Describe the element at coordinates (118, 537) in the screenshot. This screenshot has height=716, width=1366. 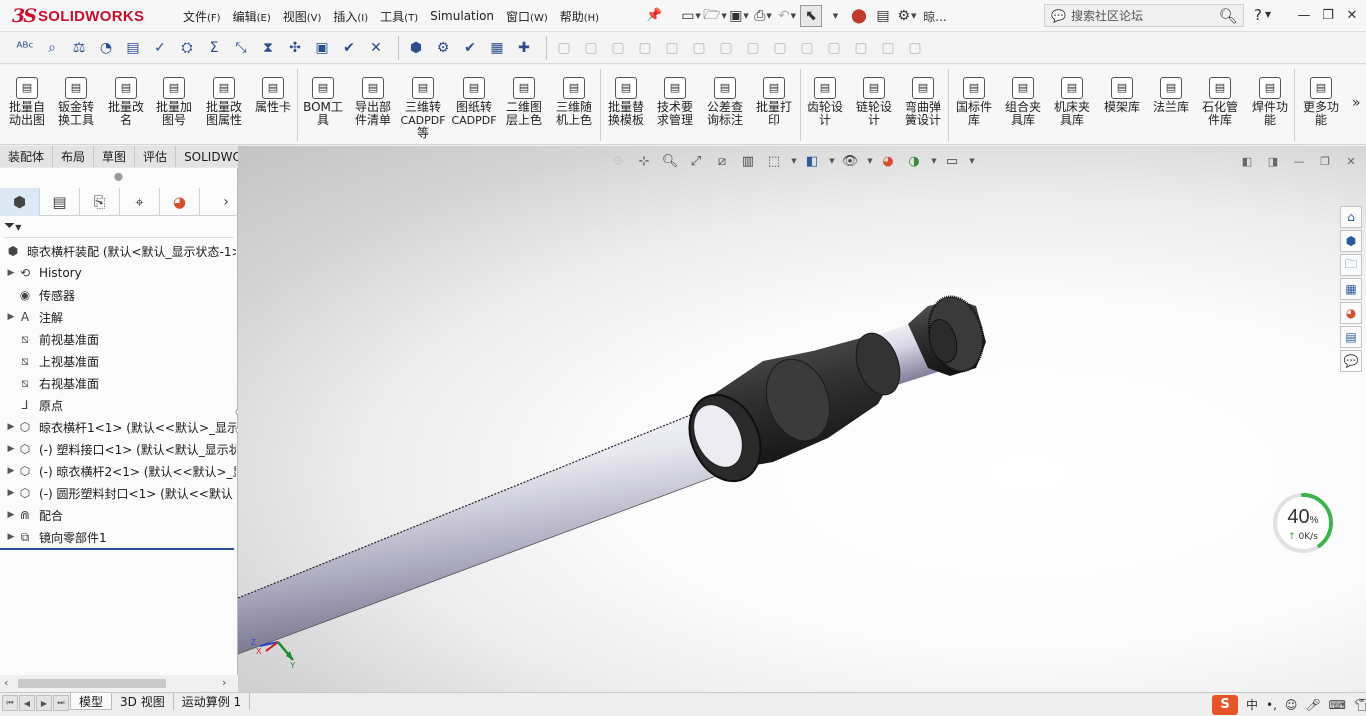
I see `tree-item: ▶ ⧉ 镜向零部件1` at that location.